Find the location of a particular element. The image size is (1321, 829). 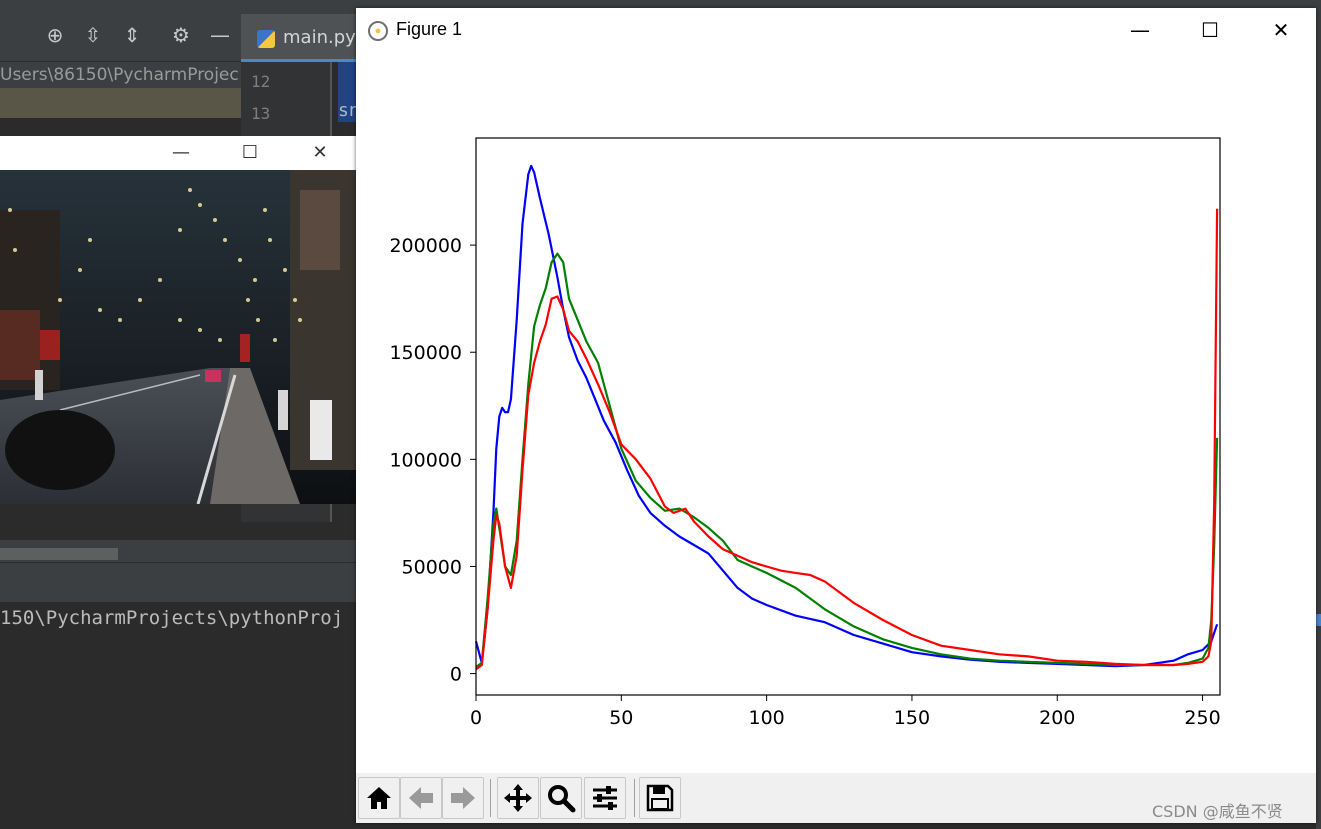

project-path: Users\86150\PycharmProjec is located at coordinates (120, 75).